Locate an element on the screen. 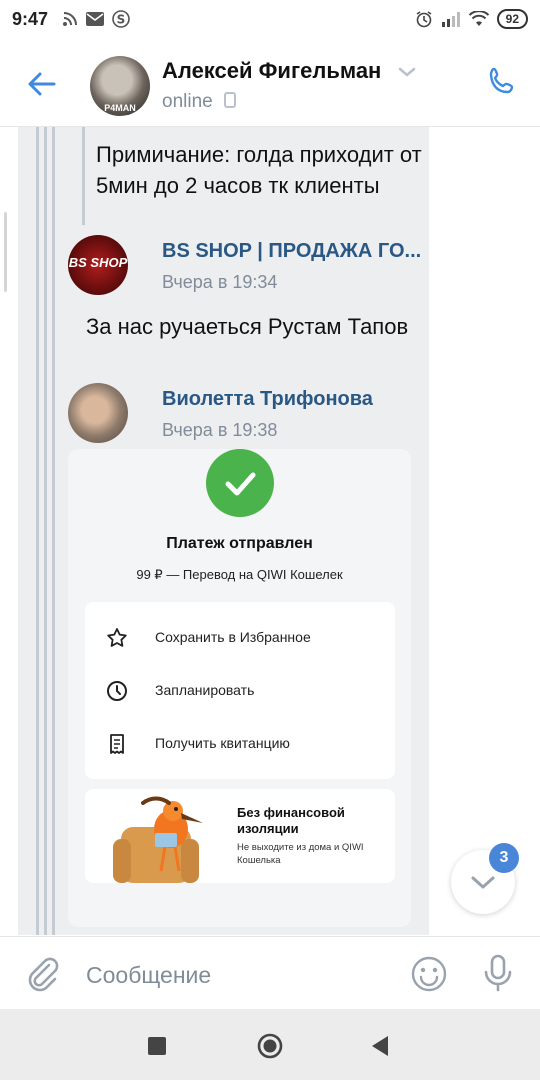  battery-indicator: 92 is located at coordinates (512, 19).